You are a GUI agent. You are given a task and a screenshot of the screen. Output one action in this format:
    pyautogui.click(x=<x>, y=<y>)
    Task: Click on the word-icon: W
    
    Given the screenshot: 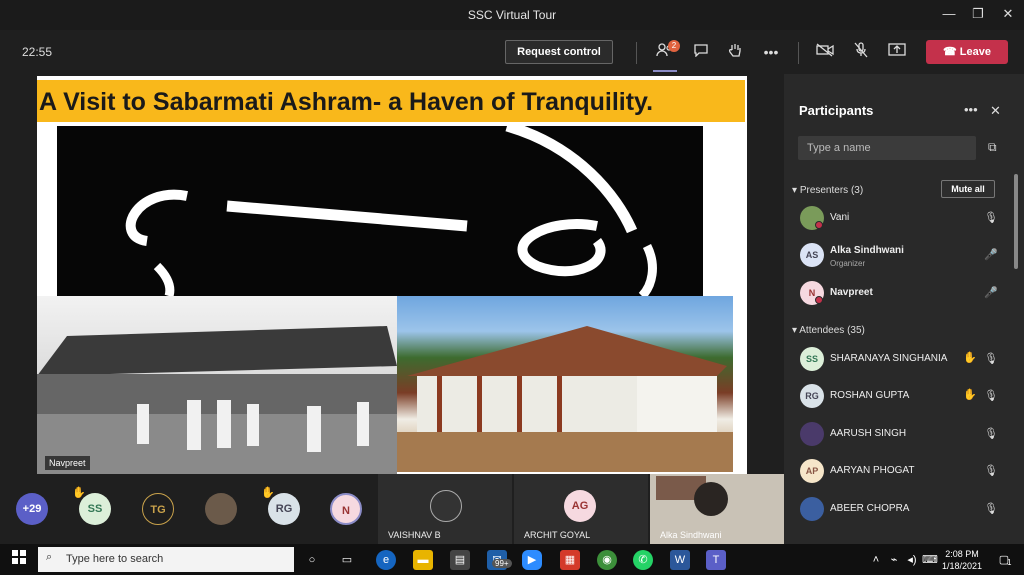 What is the action you would take?
    pyautogui.click(x=680, y=560)
    